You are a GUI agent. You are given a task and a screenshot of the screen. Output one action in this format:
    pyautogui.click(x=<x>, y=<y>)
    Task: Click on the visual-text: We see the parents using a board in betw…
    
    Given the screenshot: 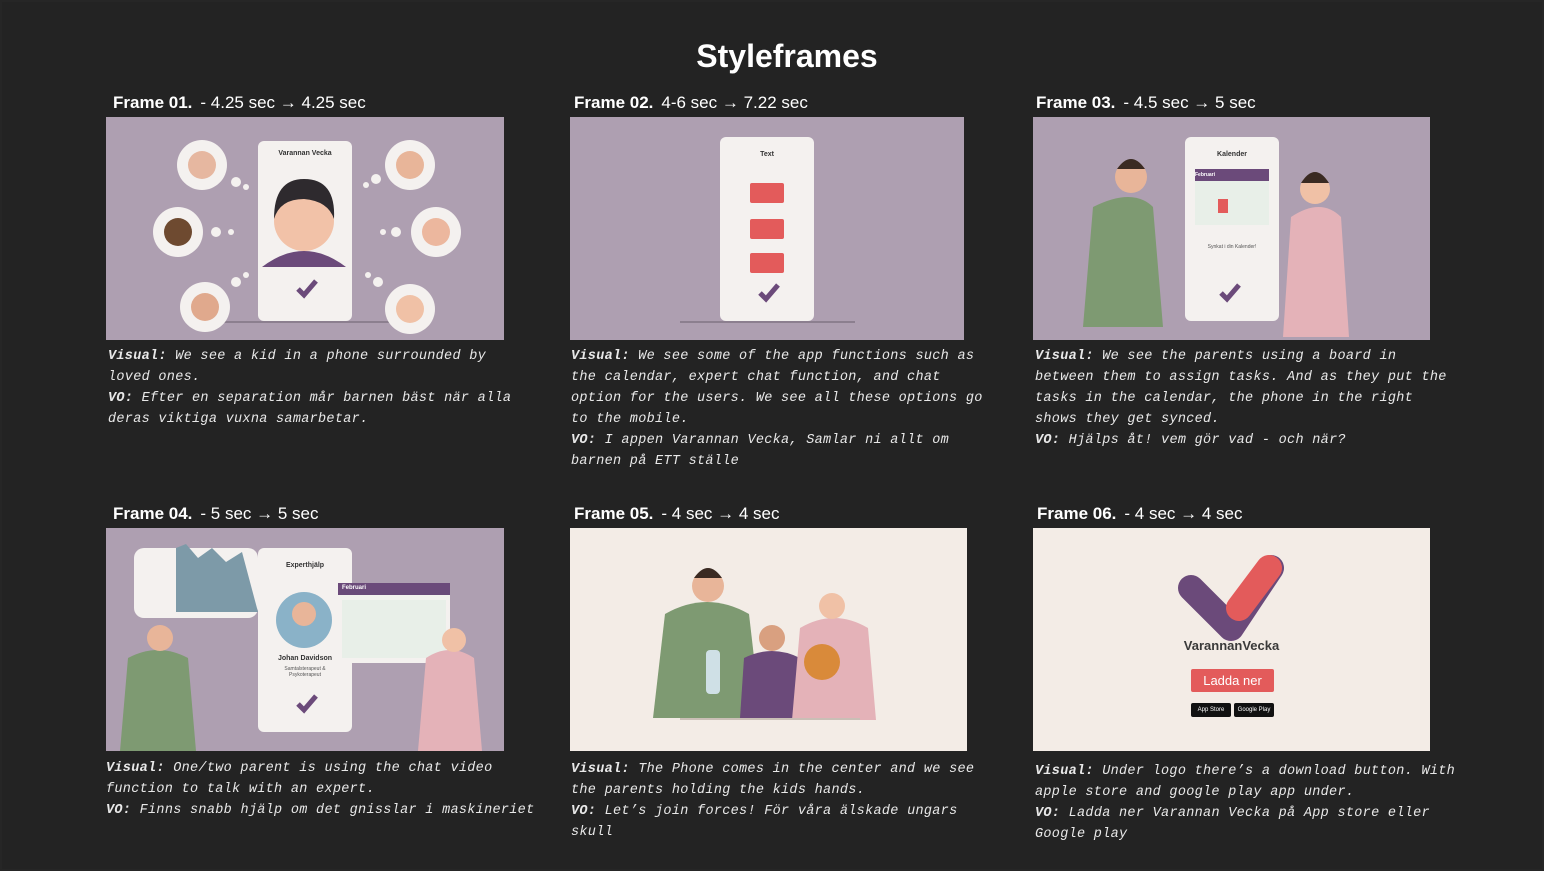 What is the action you would take?
    pyautogui.click(x=1241, y=388)
    